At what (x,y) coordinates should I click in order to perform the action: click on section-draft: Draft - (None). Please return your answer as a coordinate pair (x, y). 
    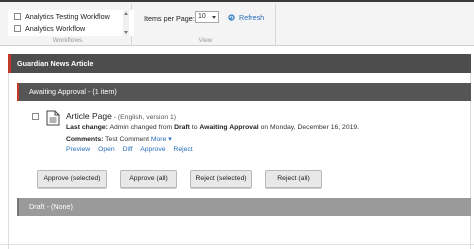
    Looking at the image, I should click on (244, 207).